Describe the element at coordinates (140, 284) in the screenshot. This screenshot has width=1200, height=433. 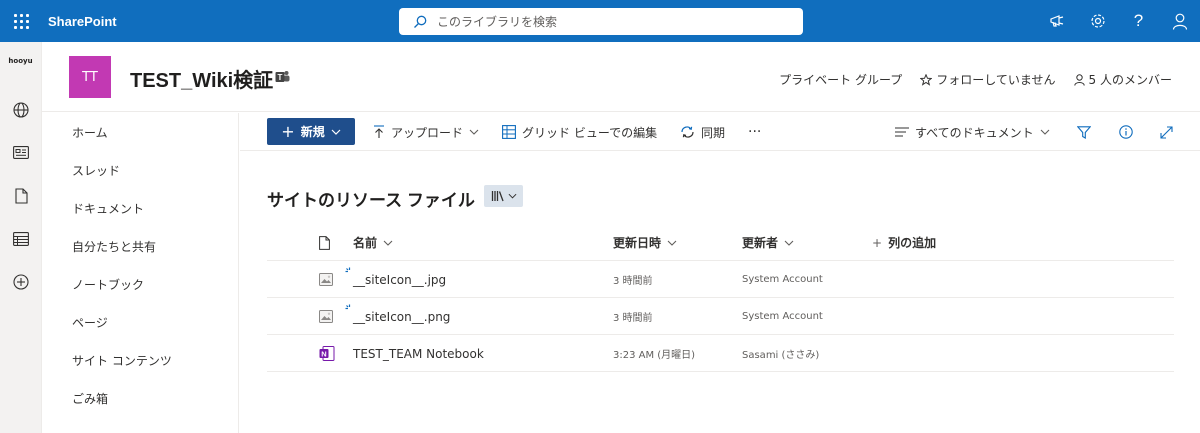
I see `nav-item: ノートブック` at that location.